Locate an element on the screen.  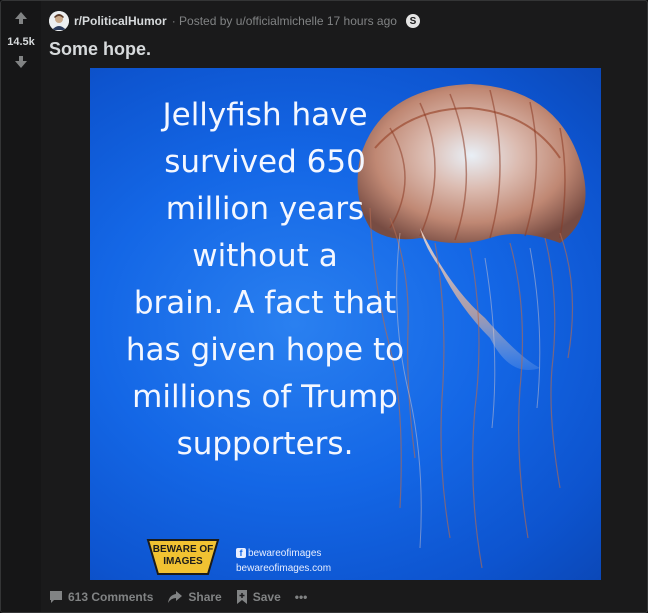
share-button: Share is located at coordinates (194, 597).